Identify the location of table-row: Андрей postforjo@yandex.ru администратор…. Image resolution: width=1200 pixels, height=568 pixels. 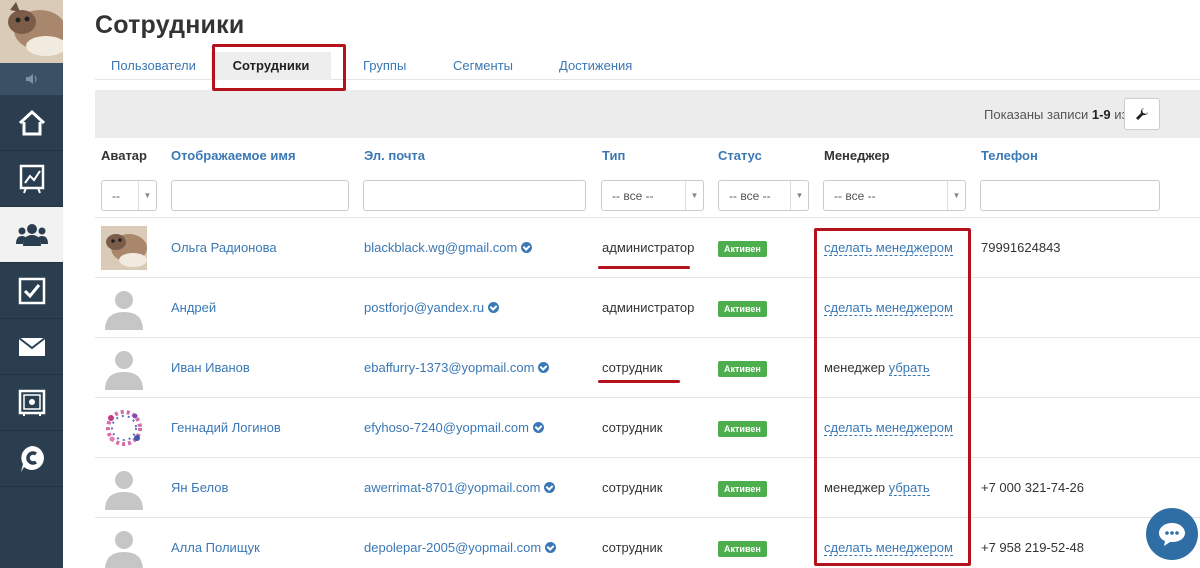
(647, 308).